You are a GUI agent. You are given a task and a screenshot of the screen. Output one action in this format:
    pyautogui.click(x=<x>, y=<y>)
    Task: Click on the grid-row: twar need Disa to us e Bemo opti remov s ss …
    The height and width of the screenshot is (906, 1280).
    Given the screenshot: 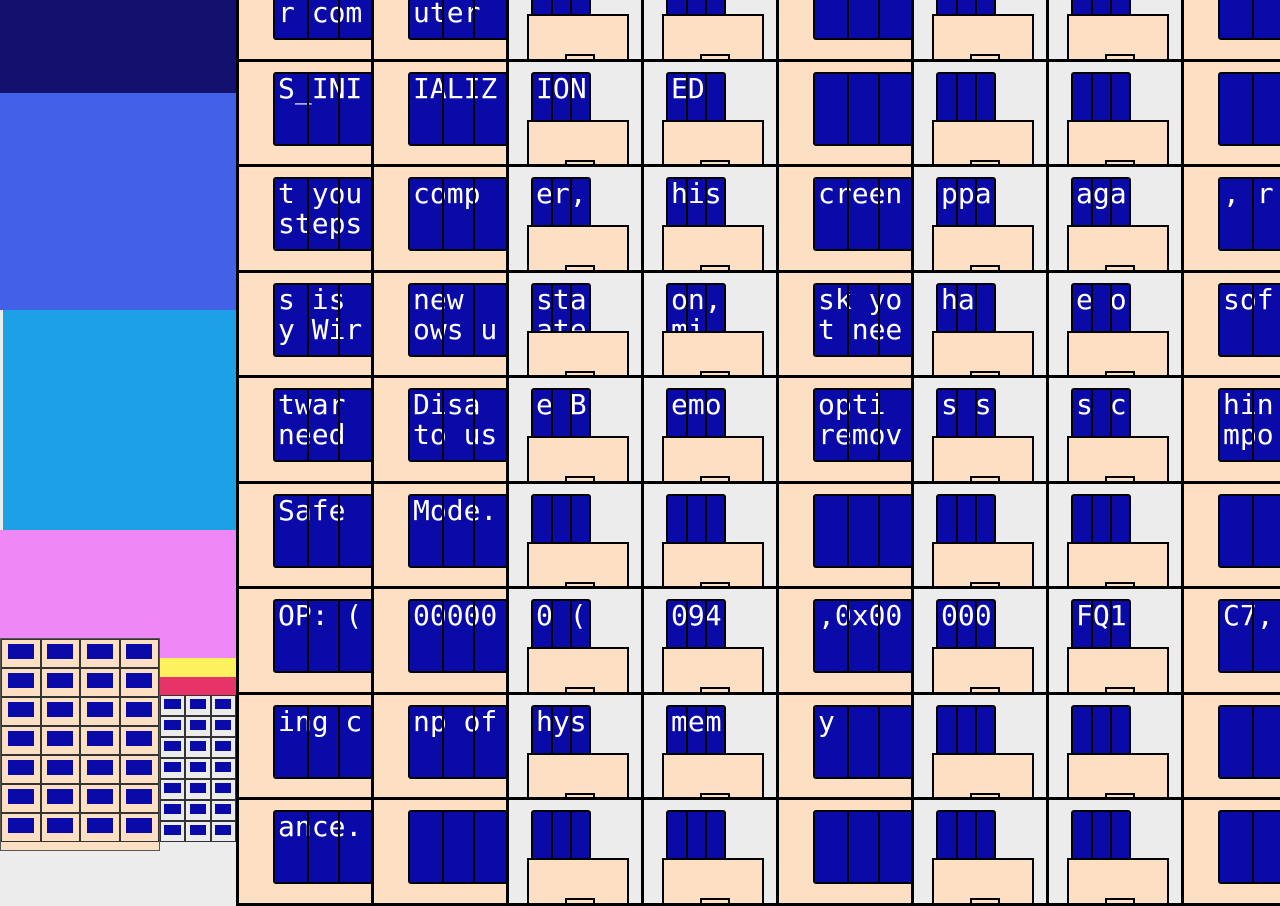 What is the action you would take?
    pyautogui.click(x=759, y=431)
    